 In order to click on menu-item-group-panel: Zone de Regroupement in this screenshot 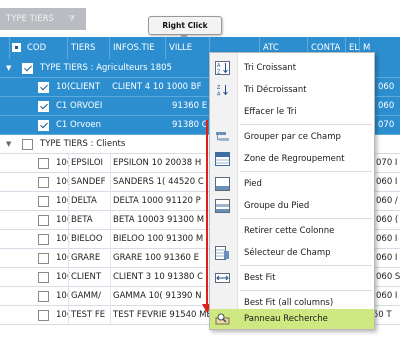, I will do `click(292, 159)`.